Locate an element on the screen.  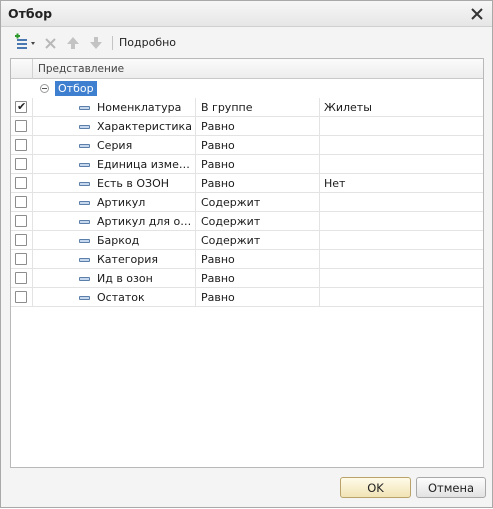
field-name: Серия is located at coordinates (146, 145).